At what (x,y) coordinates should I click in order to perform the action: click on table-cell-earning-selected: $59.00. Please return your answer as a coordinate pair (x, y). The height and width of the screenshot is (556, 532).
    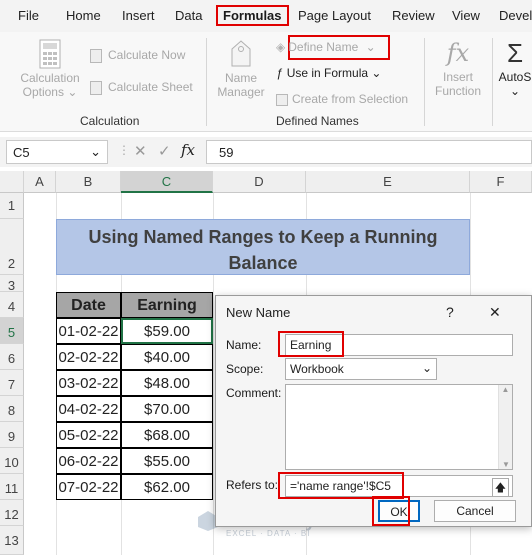
    Looking at the image, I should click on (167, 331).